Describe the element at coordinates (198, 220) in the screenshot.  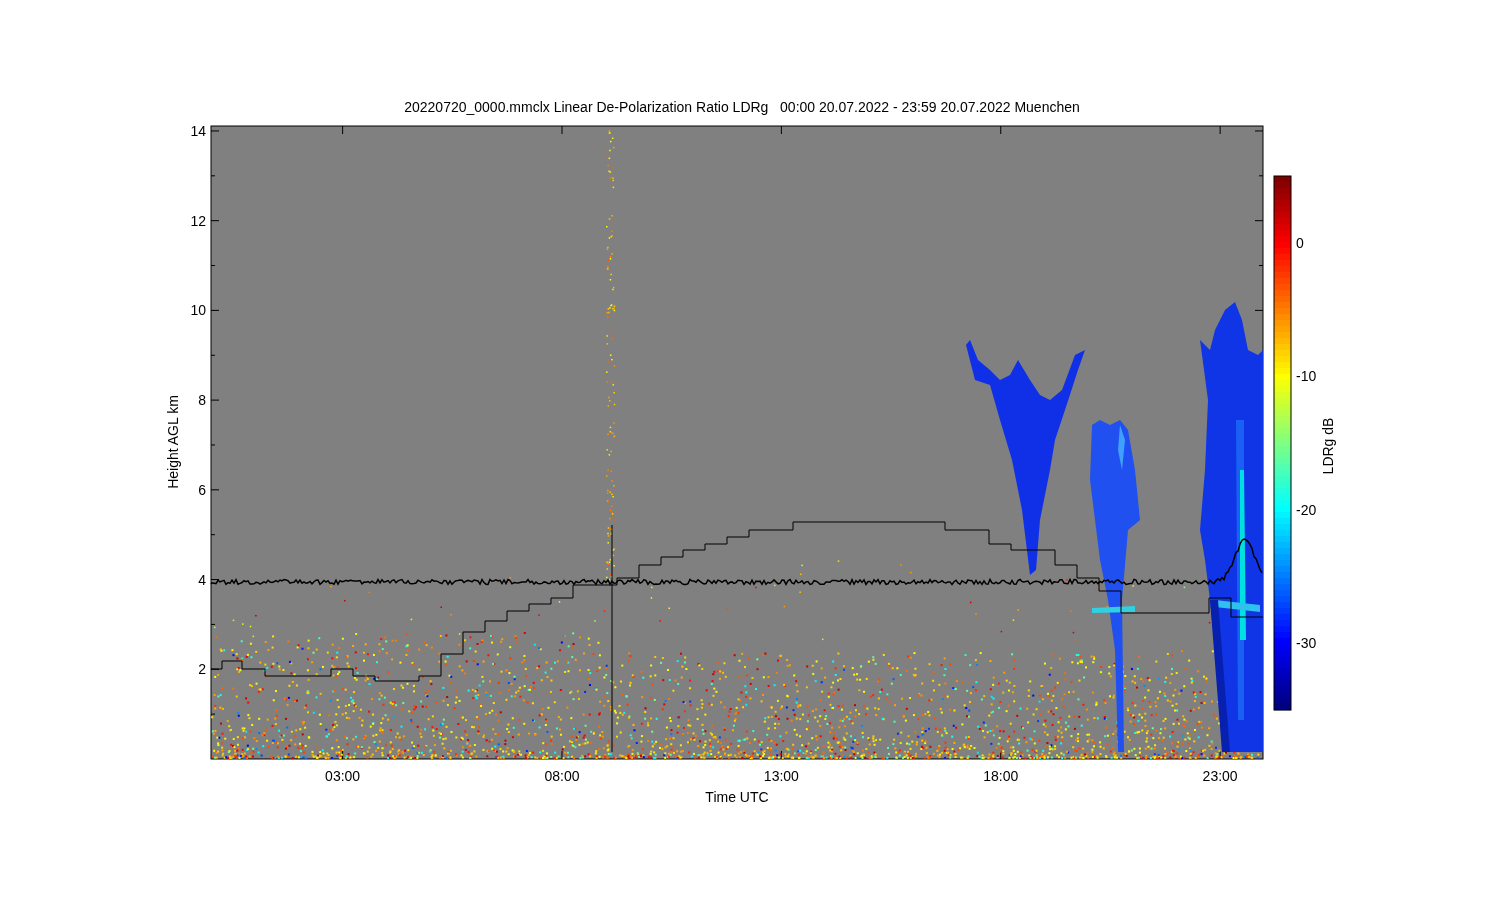
I see `tick-label: 12` at that location.